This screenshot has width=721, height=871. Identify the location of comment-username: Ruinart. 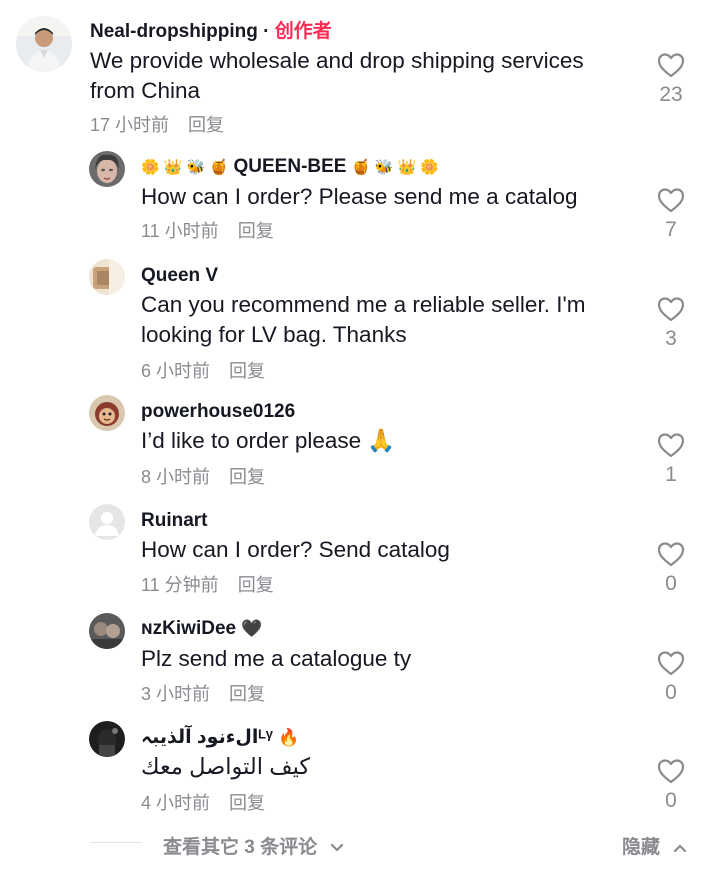
(174, 521).